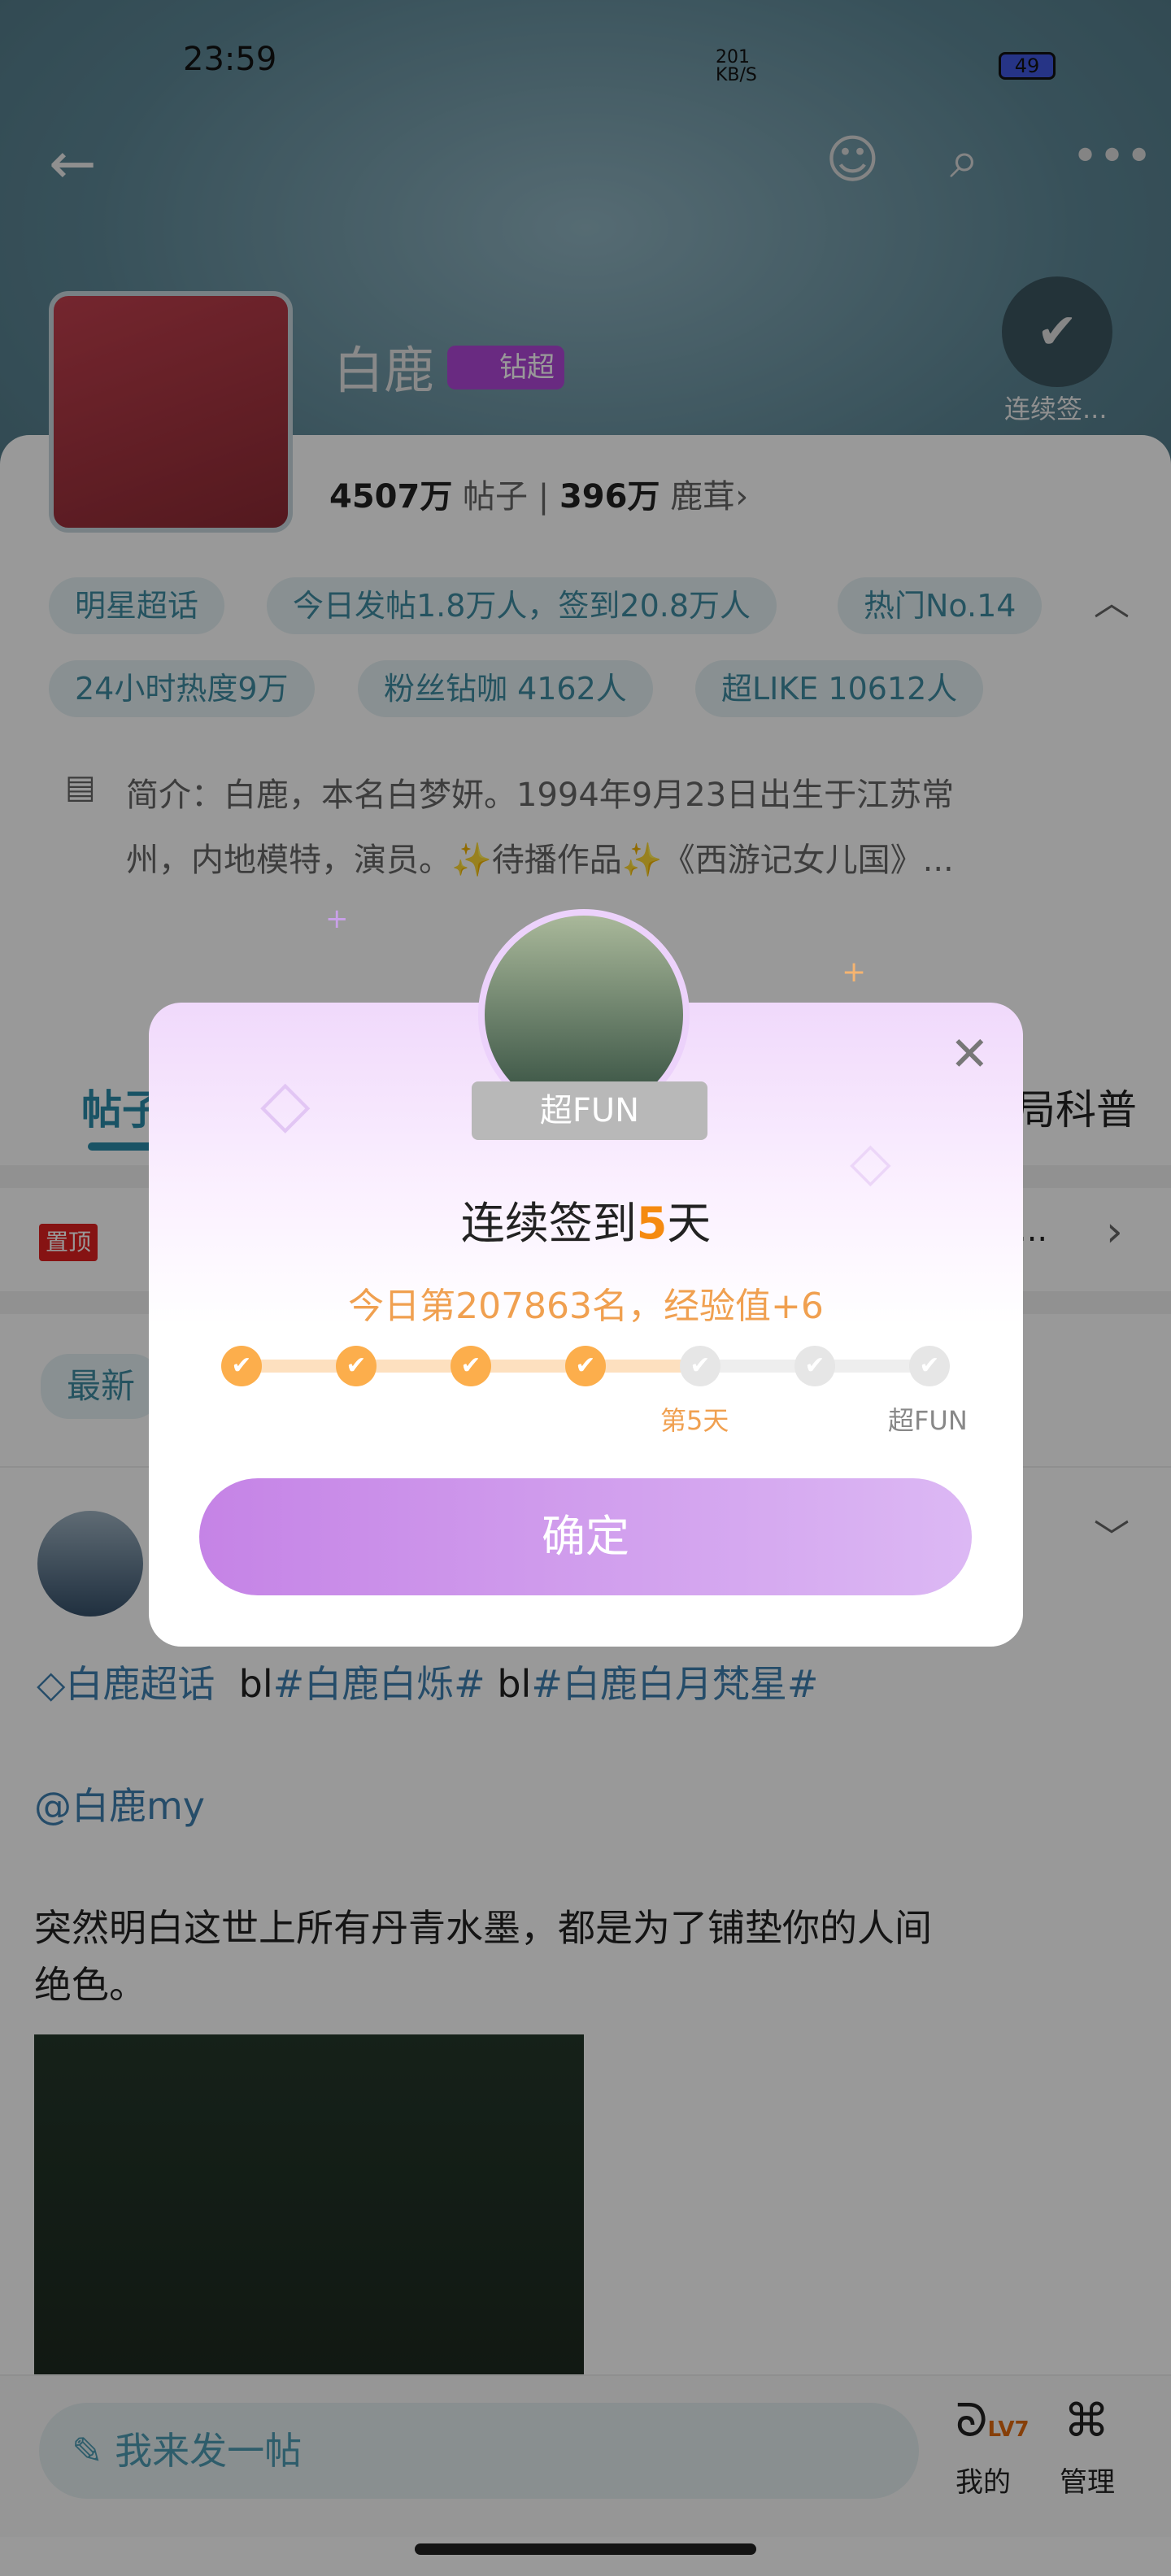 Image resolution: width=1171 pixels, height=2576 pixels. What do you see at coordinates (549, 1223) in the screenshot?
I see `title-prefix: 连续签到` at bounding box center [549, 1223].